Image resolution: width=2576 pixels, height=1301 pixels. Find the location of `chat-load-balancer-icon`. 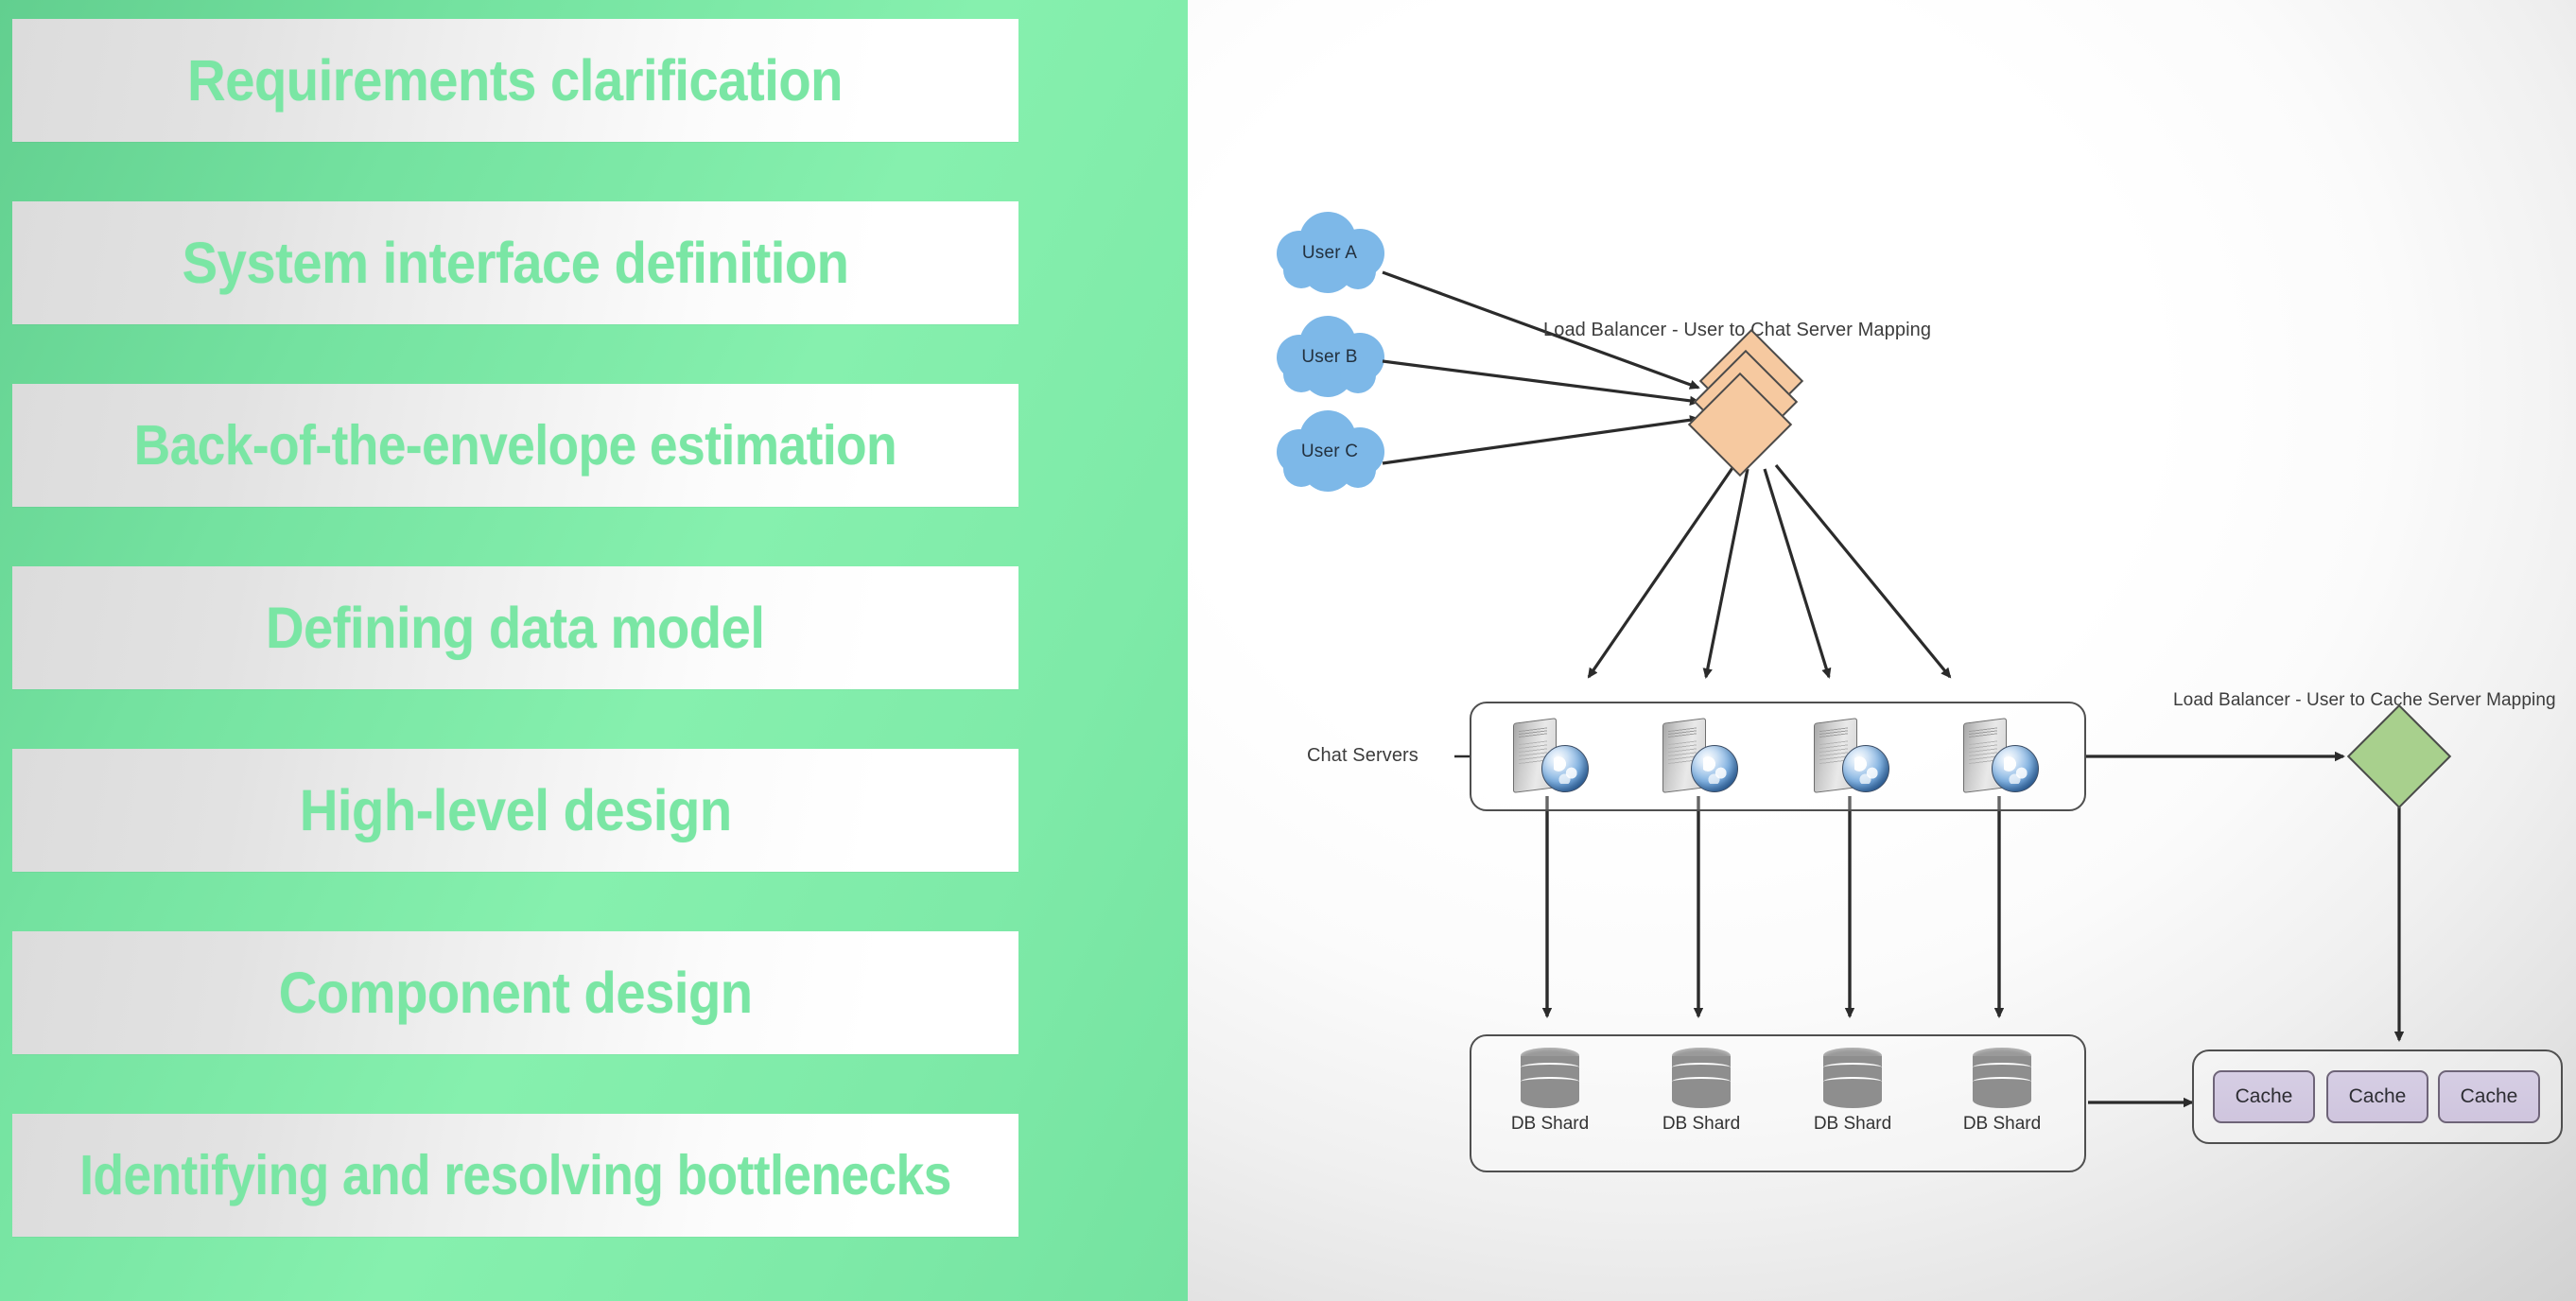

chat-load-balancer-icon is located at coordinates (1750, 410).